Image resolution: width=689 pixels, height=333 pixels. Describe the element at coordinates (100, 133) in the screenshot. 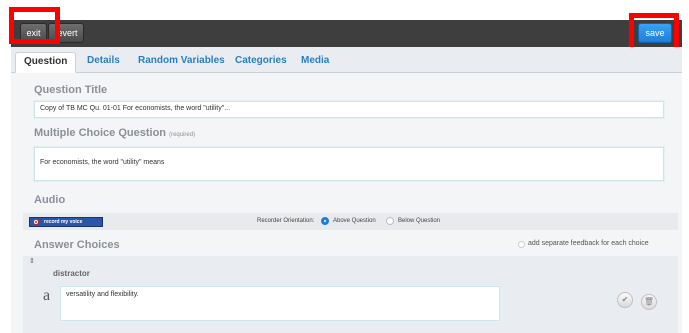

I see `mc-question-heading-text: Multiple Choice Question` at that location.